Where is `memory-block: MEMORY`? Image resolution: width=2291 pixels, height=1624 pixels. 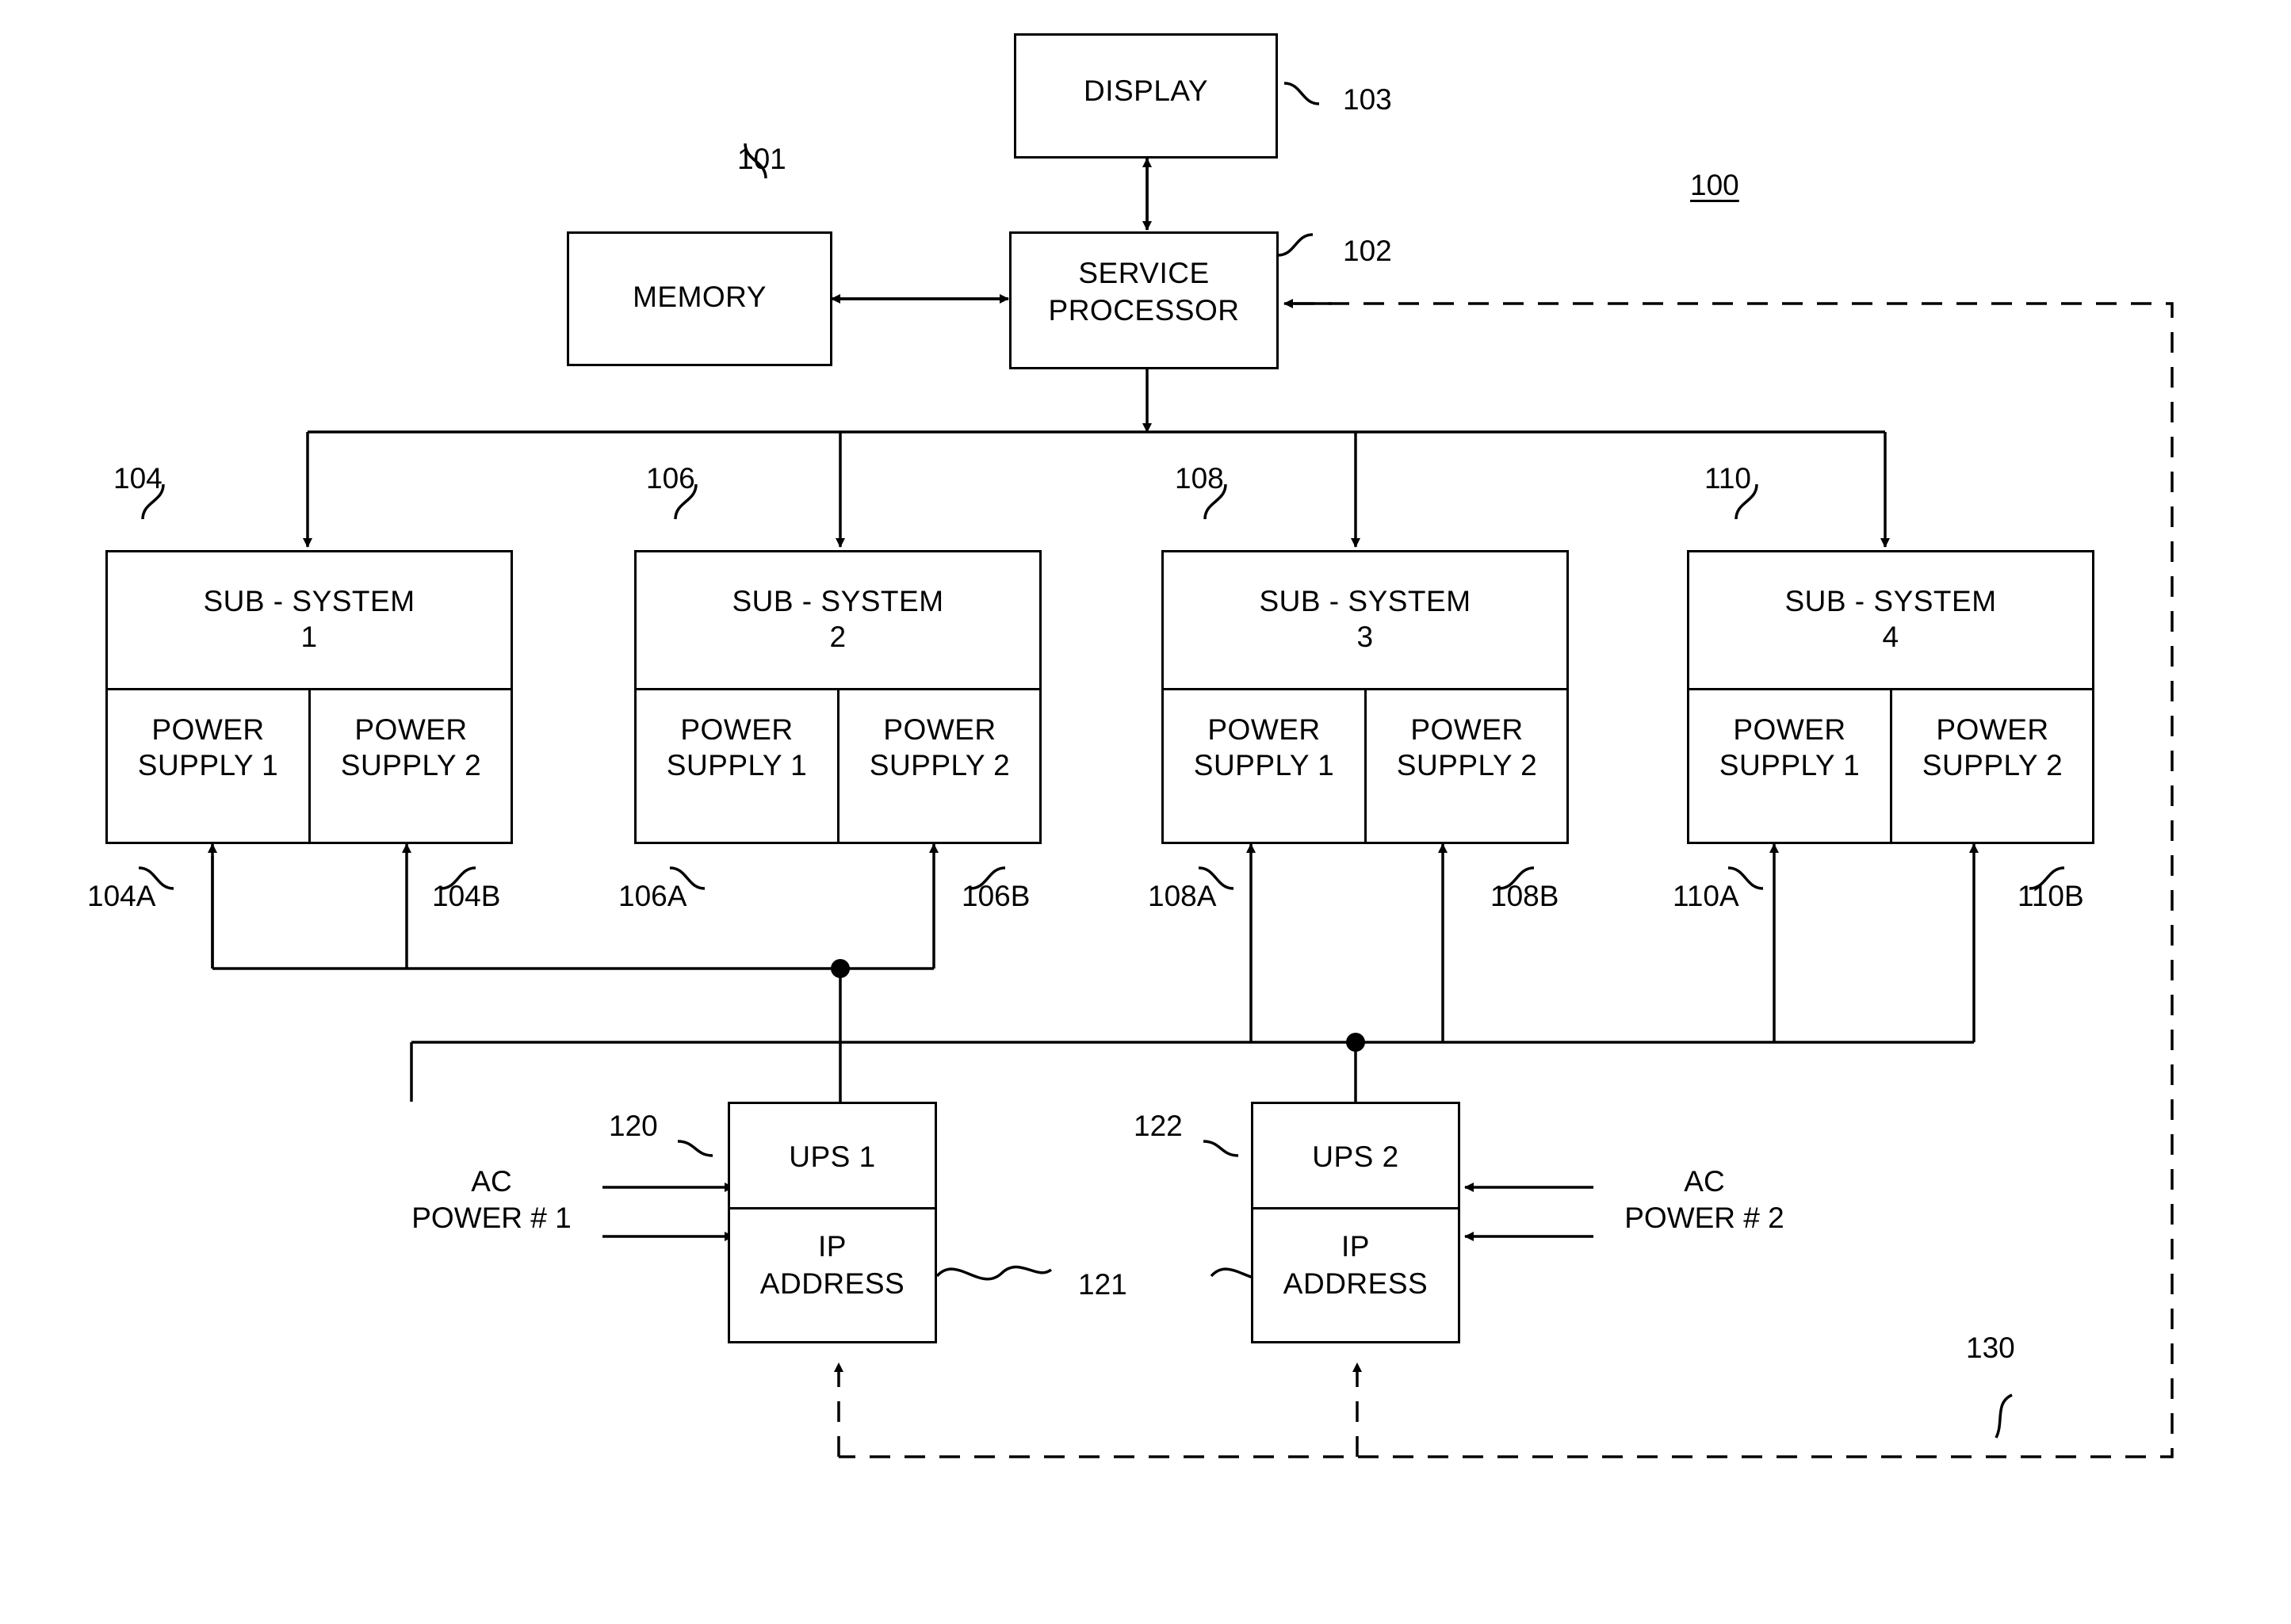
memory-block: MEMORY is located at coordinates (700, 298).